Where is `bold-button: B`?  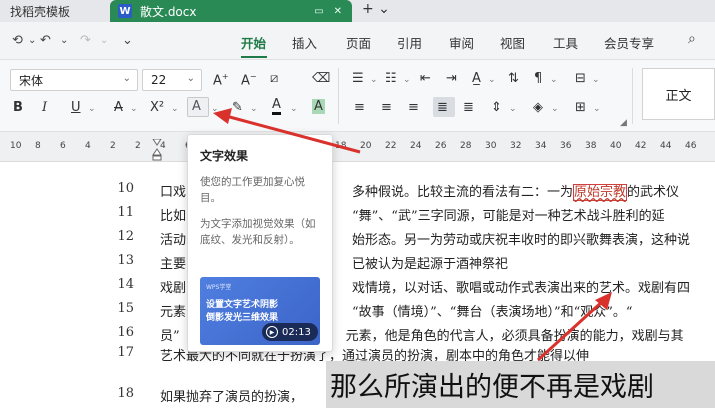 bold-button: B is located at coordinates (18, 107).